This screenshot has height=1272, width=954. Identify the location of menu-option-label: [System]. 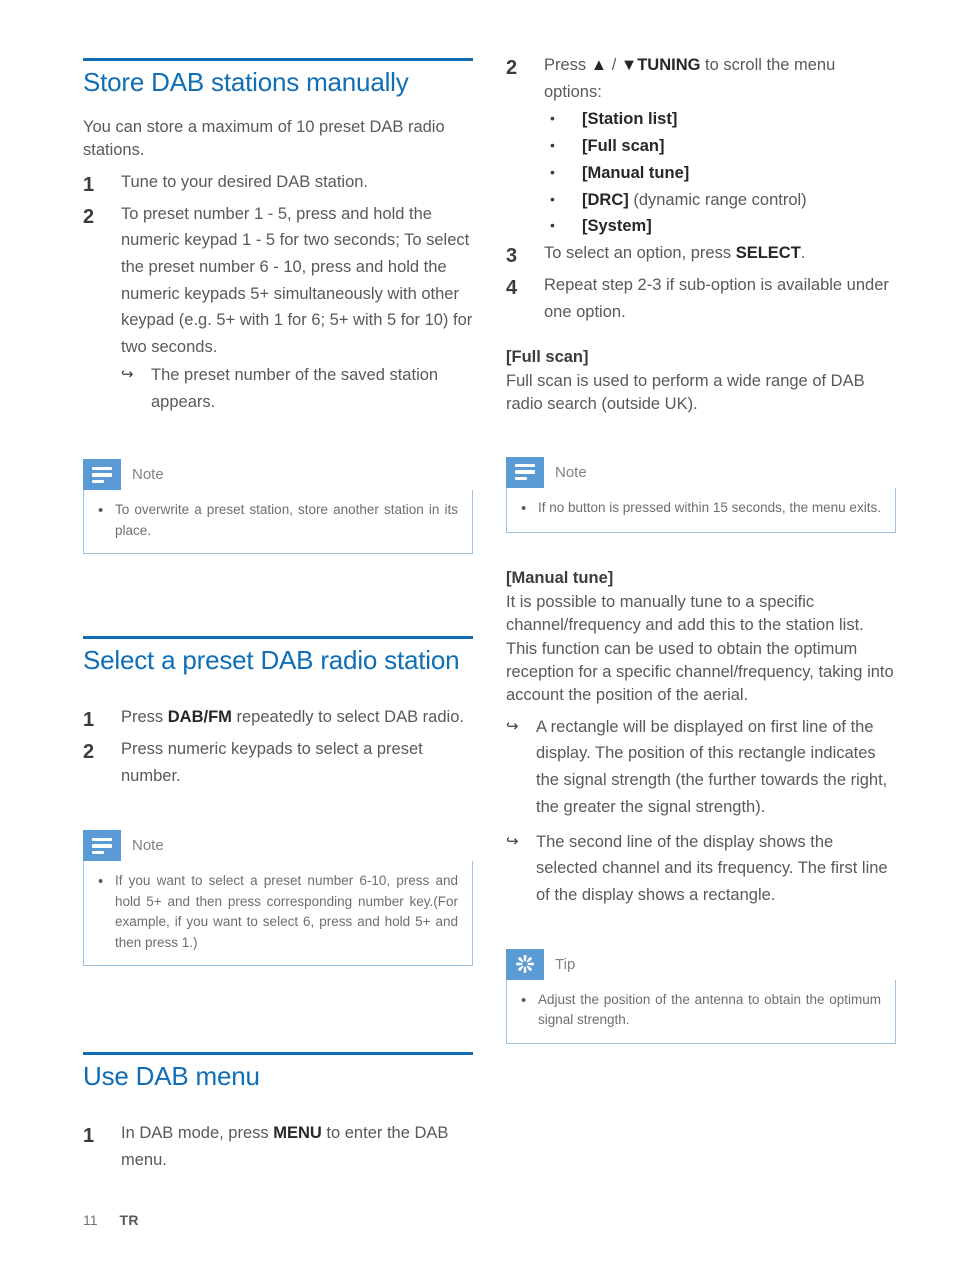
(617, 226).